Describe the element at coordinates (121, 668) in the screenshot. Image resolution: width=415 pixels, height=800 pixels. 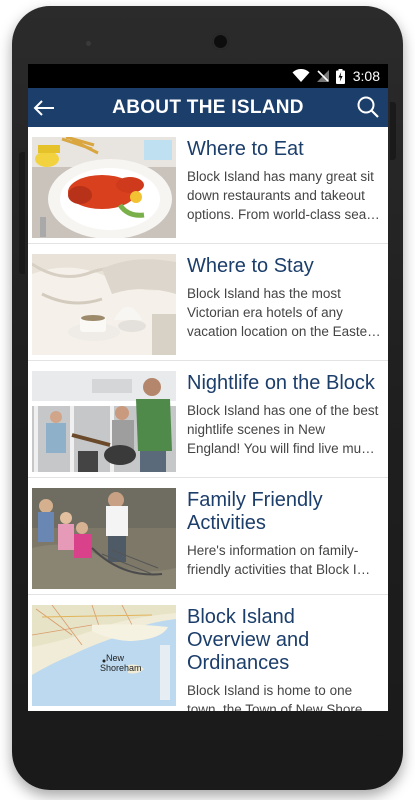
I see `map-label-shoreham: Shoreham` at that location.